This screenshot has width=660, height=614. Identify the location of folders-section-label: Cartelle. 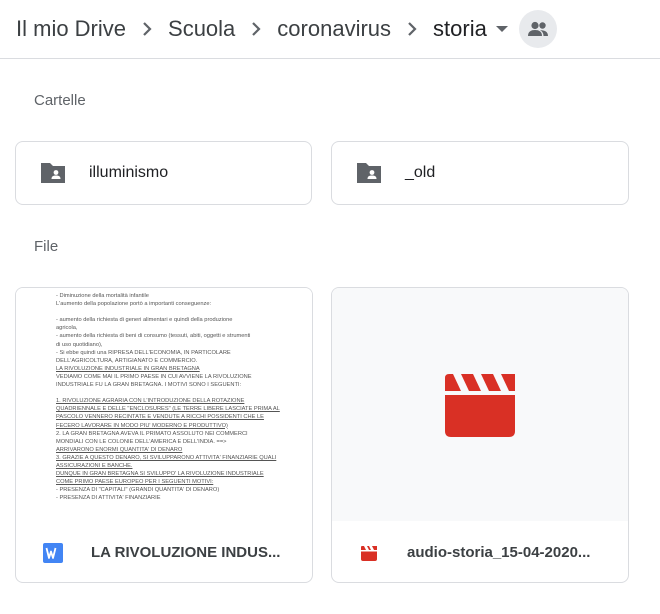
(60, 100).